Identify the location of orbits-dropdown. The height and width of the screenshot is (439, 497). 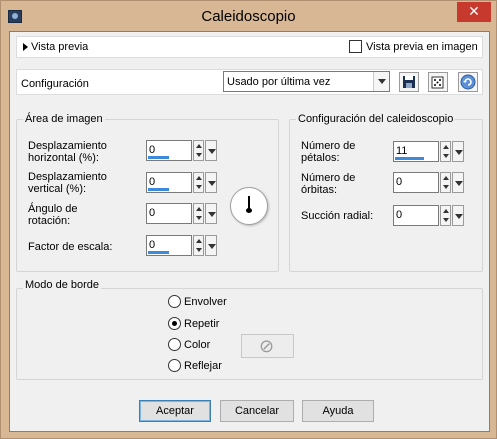
(458, 182).